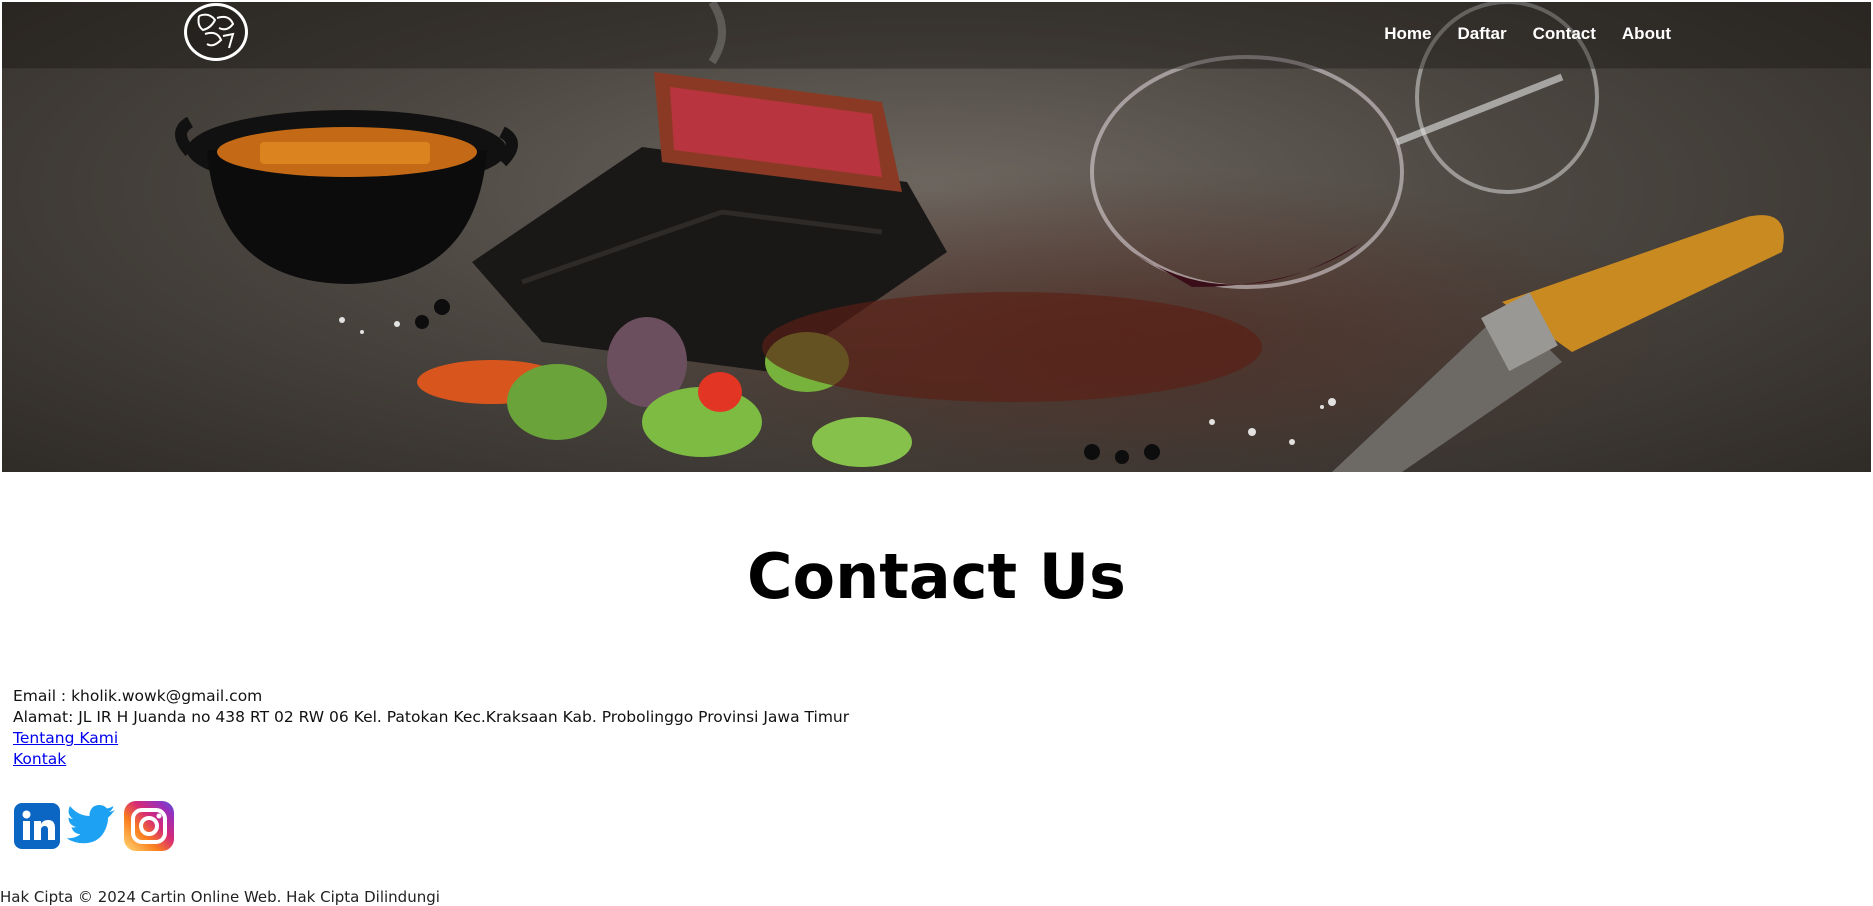 This screenshot has height=906, width=1873. I want to click on site-logo, so click(216, 32).